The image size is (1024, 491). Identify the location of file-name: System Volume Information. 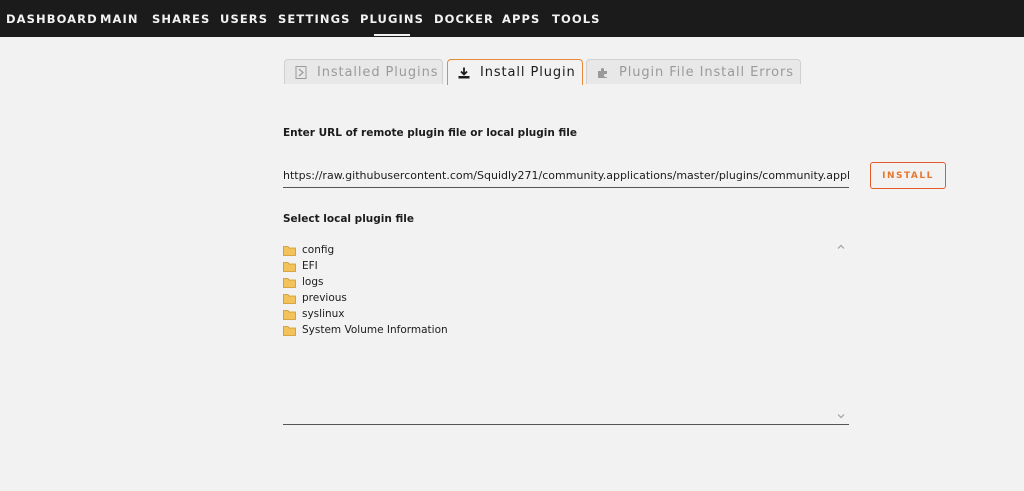
(375, 330).